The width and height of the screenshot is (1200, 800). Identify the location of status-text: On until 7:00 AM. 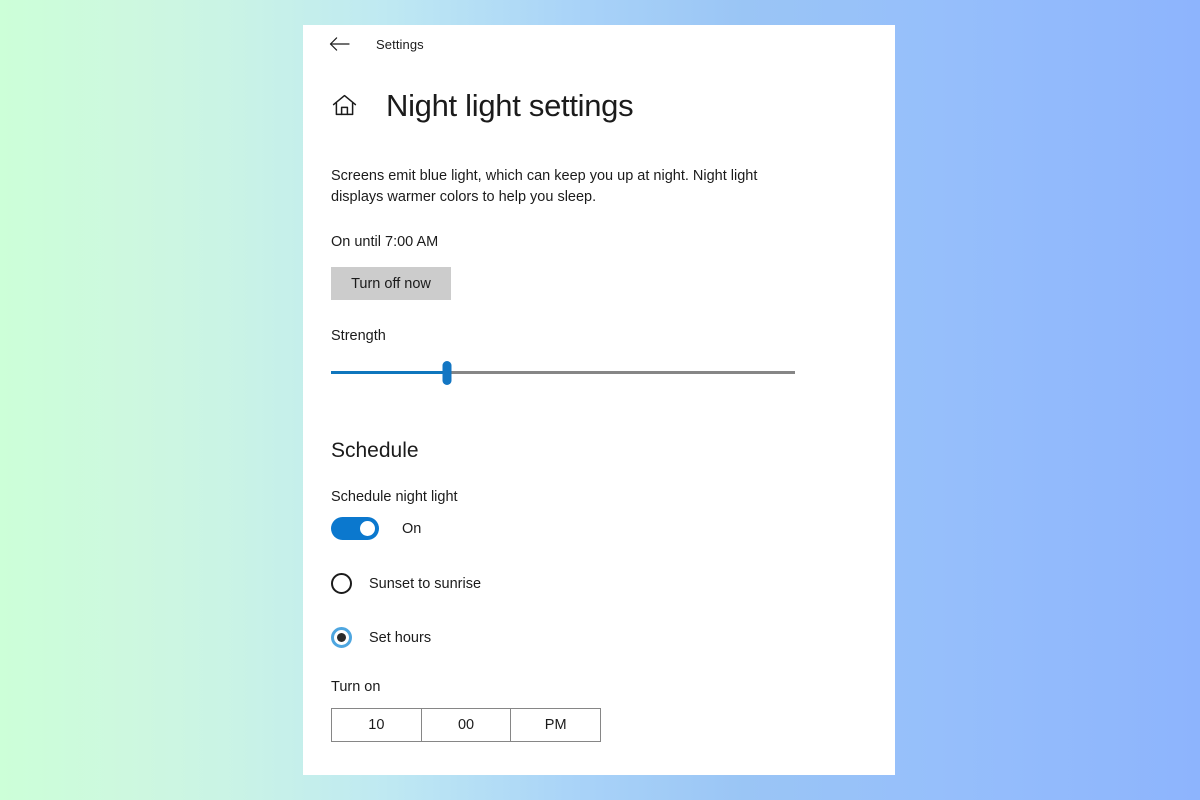
(385, 242).